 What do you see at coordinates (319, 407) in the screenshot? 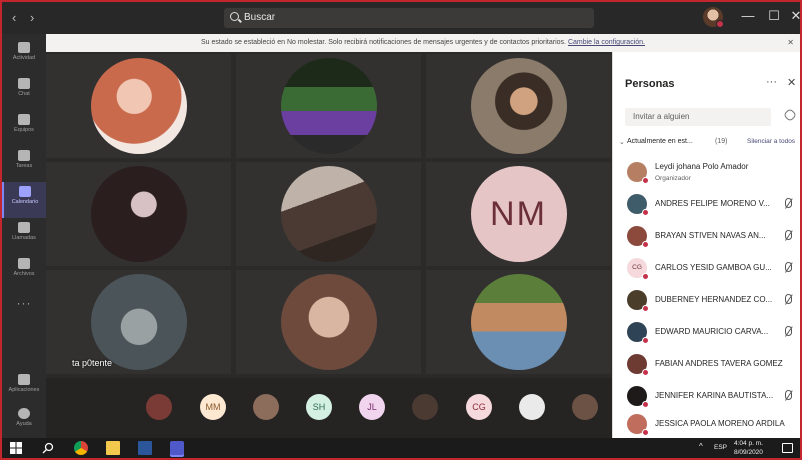
I see `strip-avatar: SH` at bounding box center [319, 407].